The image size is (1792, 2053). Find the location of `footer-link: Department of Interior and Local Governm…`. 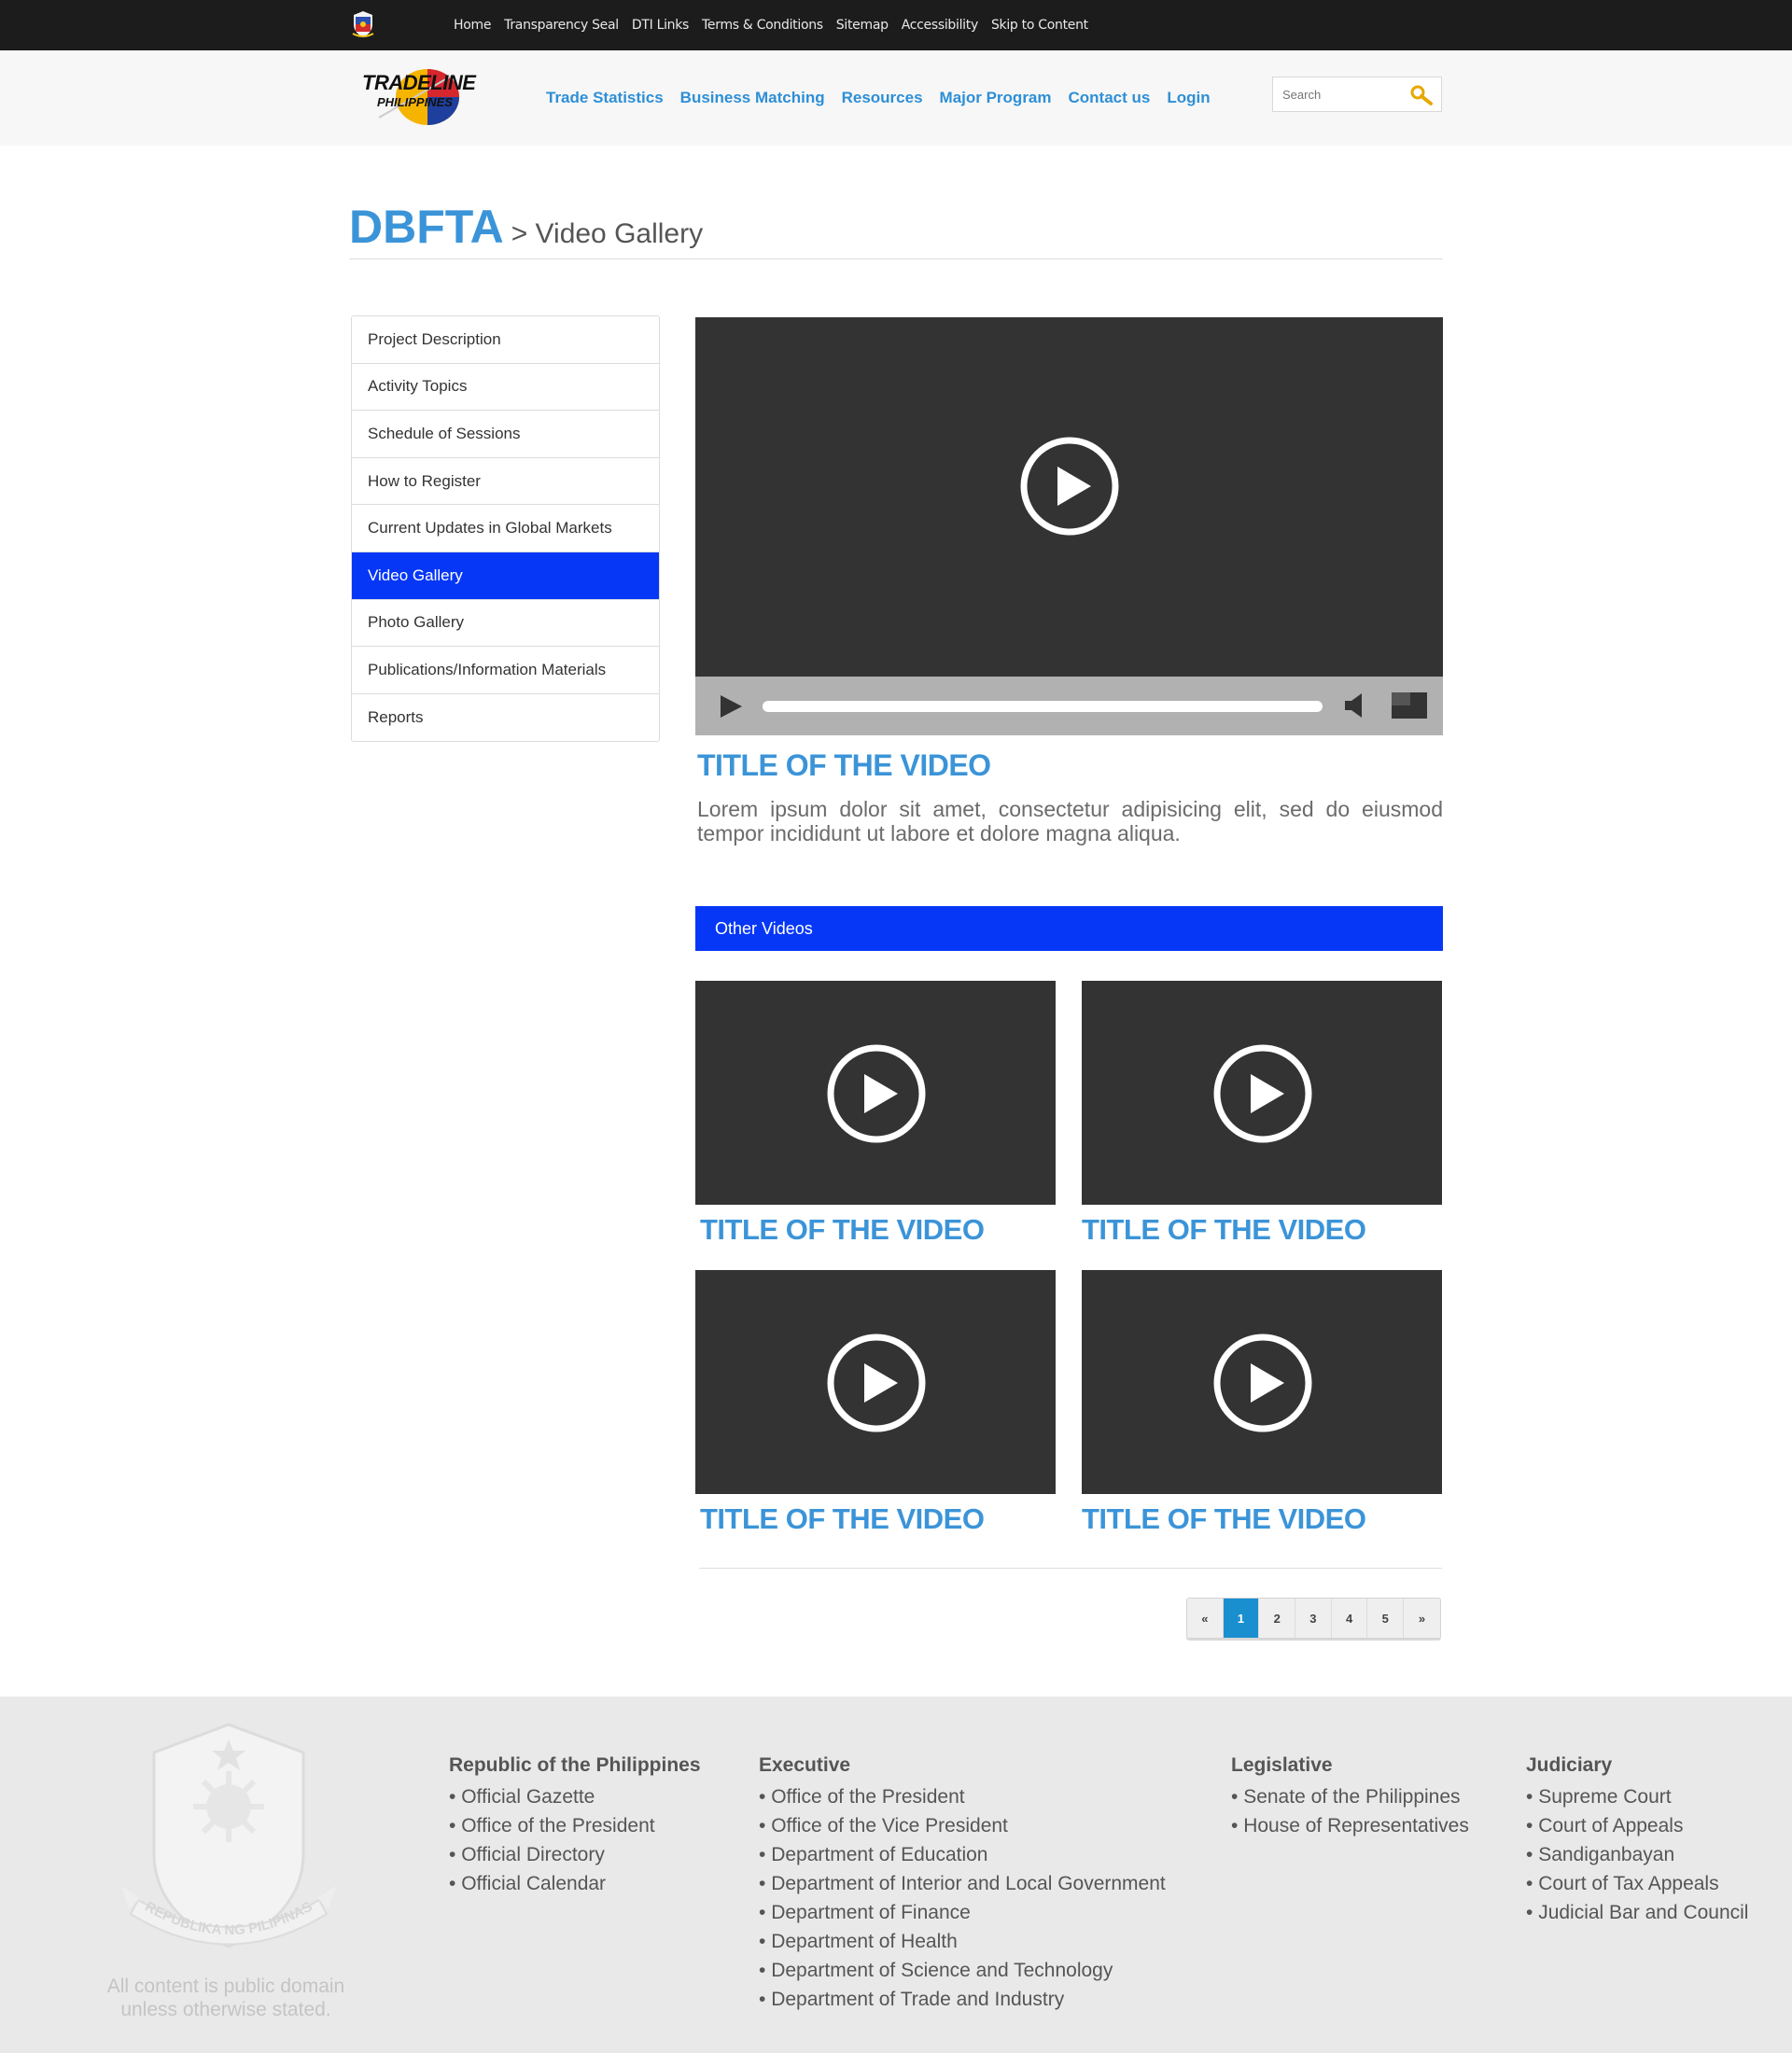

footer-link: Department of Interior and Local Governm… is located at coordinates (962, 1883).